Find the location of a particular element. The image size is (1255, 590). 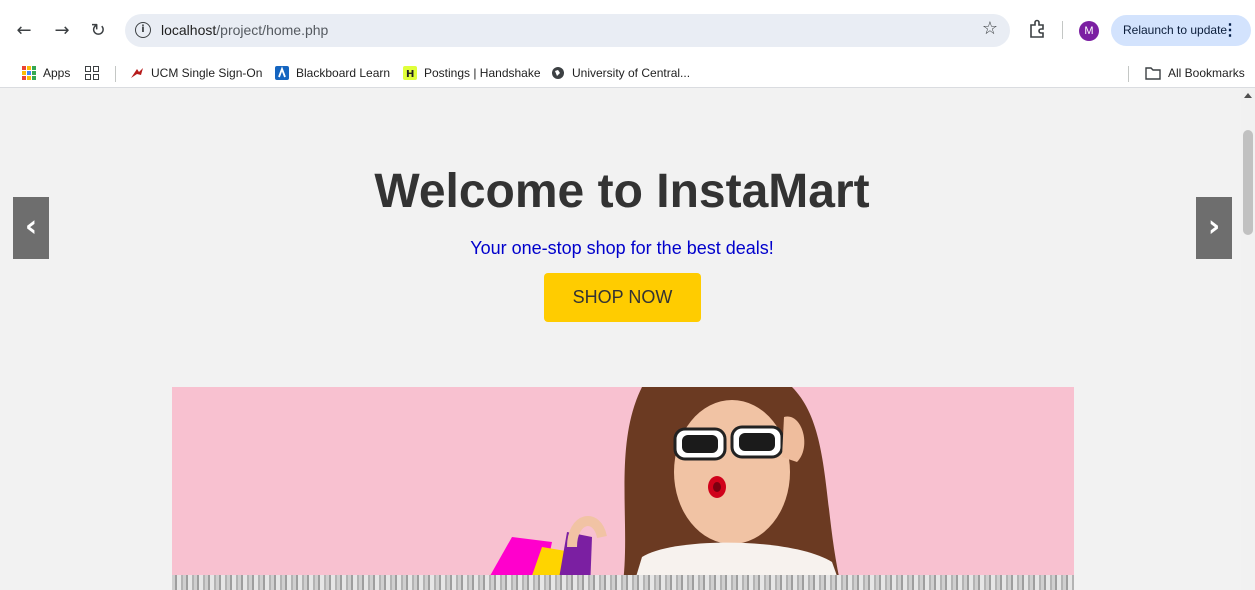

shopping-woman-illustration is located at coordinates (662, 488).